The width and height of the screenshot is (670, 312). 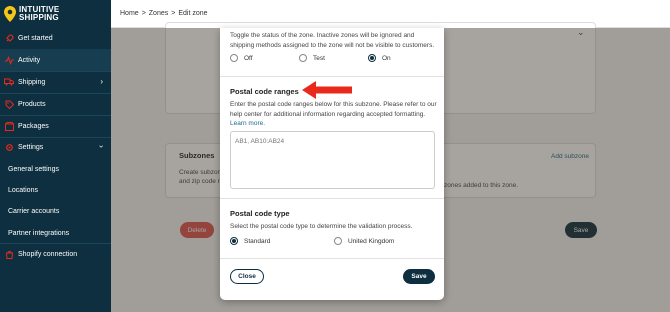 I want to click on postal-type-radio-standard: Standard, so click(x=250, y=241).